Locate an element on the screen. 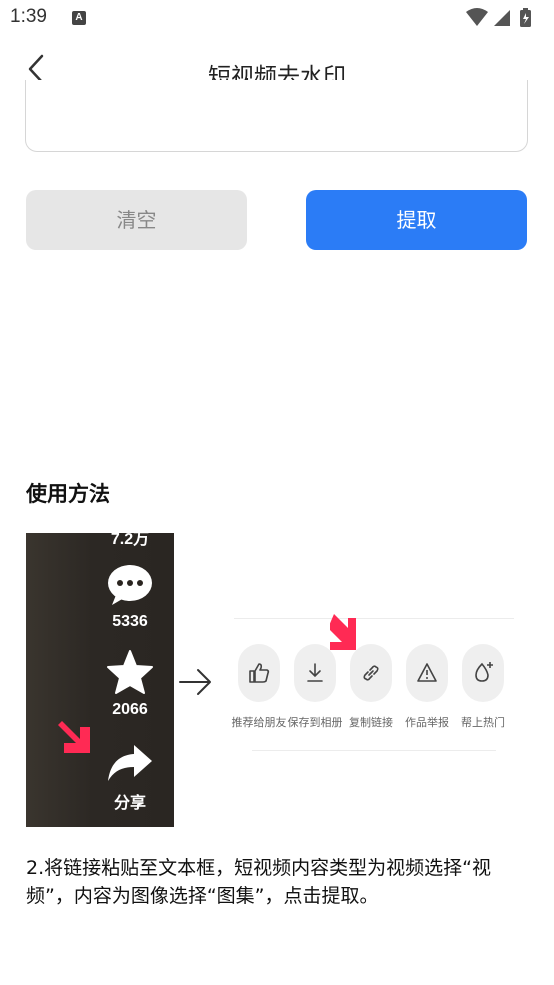  action-caption: 作品举报 is located at coordinates (427, 723).